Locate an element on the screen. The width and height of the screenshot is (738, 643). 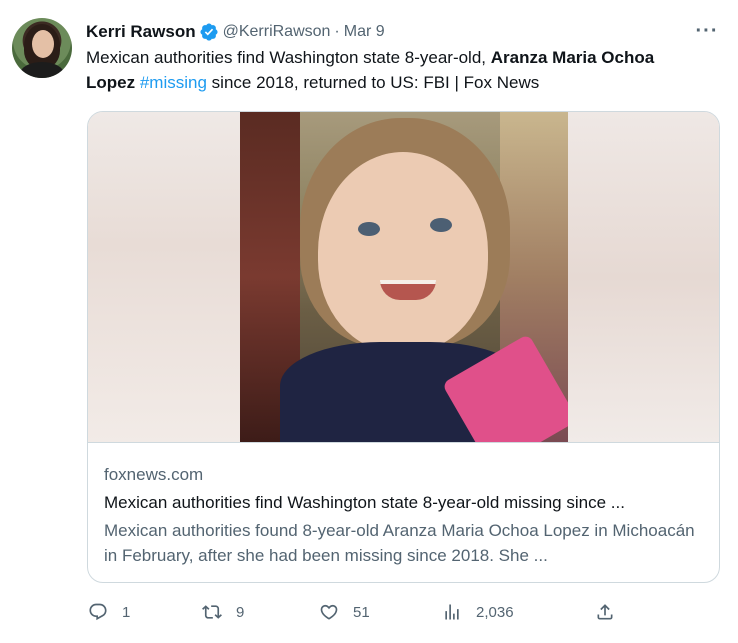
image-blur-left is located at coordinates (164, 277).